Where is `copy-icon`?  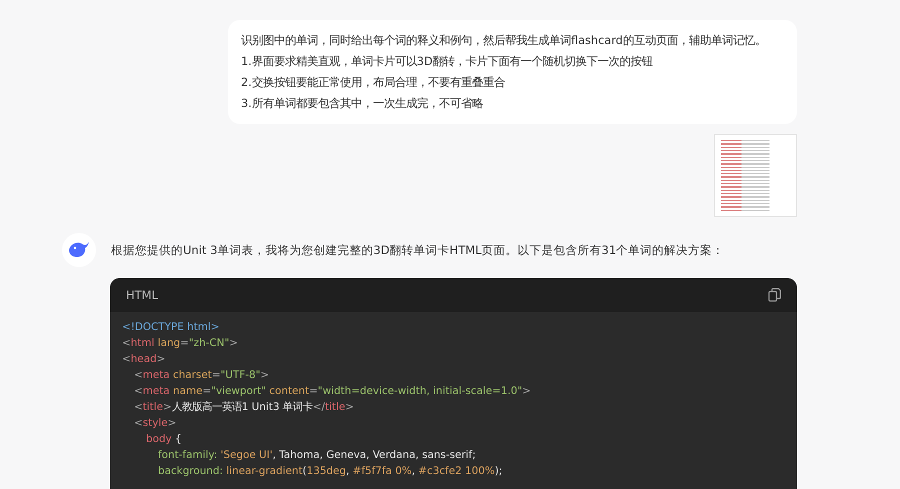
copy-icon is located at coordinates (774, 295).